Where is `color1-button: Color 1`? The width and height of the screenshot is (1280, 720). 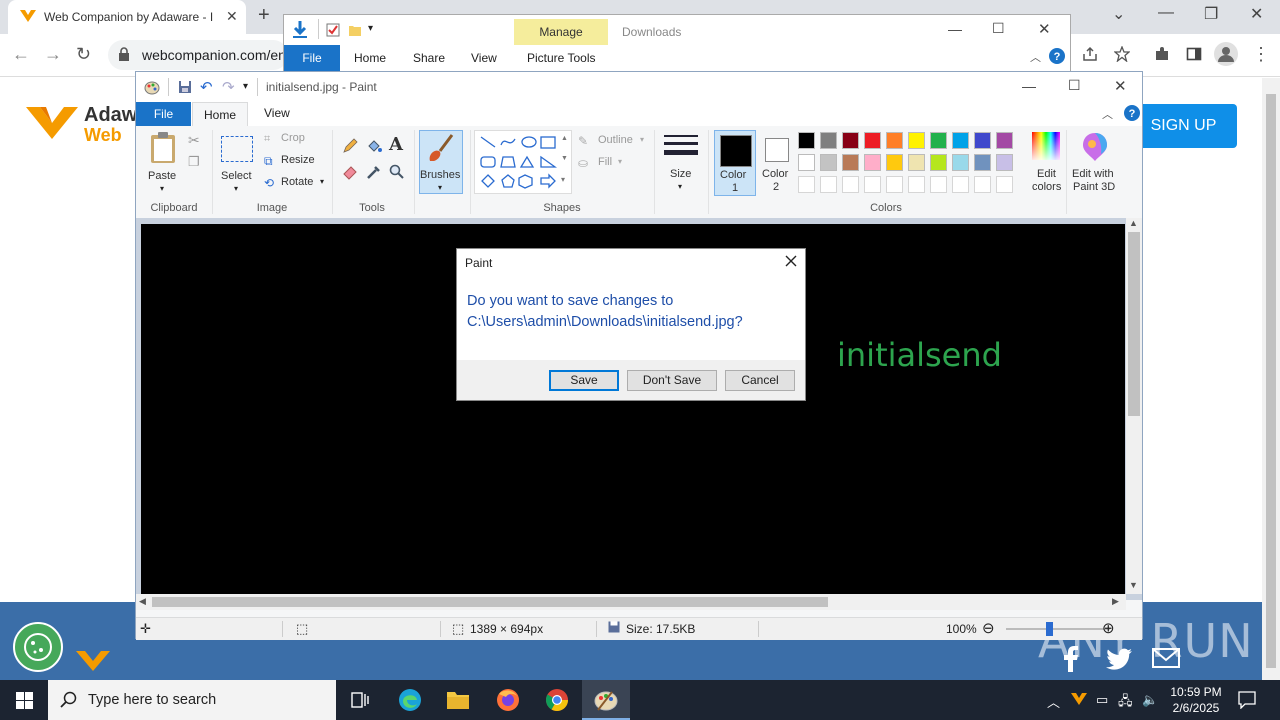 color1-button: Color 1 is located at coordinates (735, 163).